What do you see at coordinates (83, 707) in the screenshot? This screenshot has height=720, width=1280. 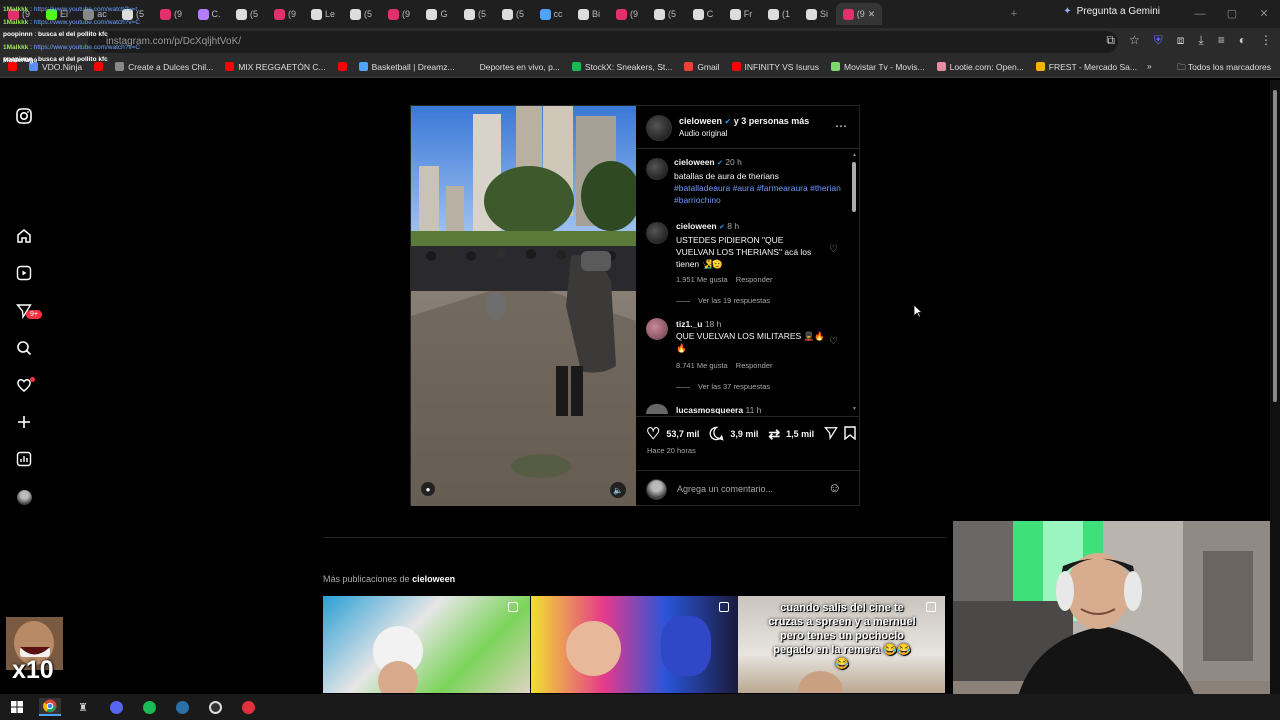 I see `app-taskbar-icon: ♜` at bounding box center [83, 707].